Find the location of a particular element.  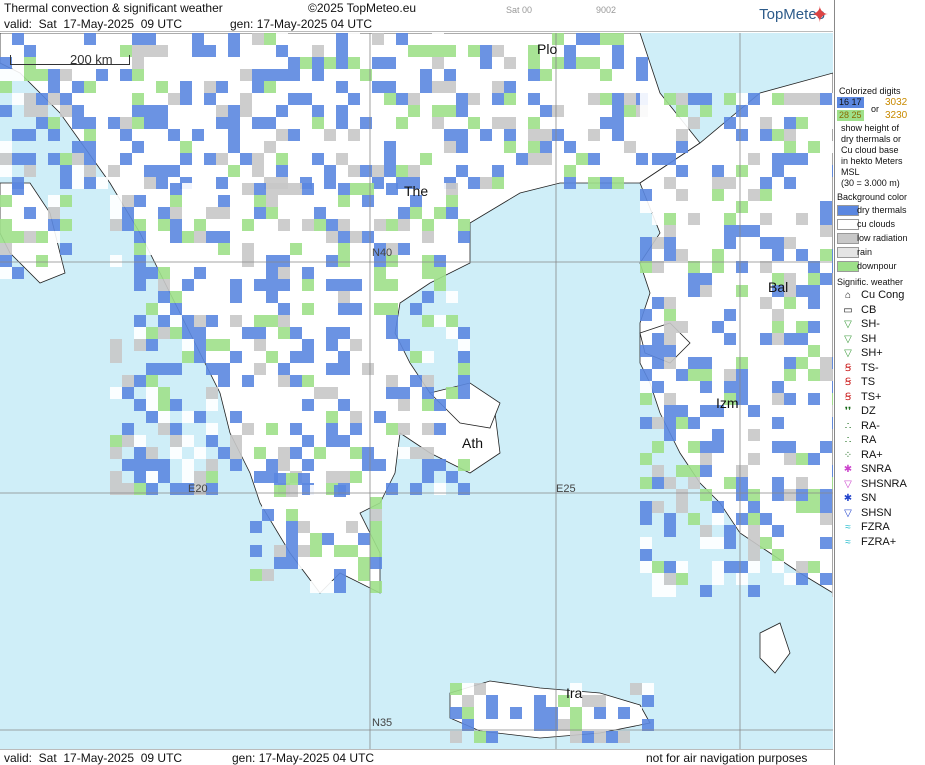

legend-sample-c: 3032 is located at coordinates (896, 102).